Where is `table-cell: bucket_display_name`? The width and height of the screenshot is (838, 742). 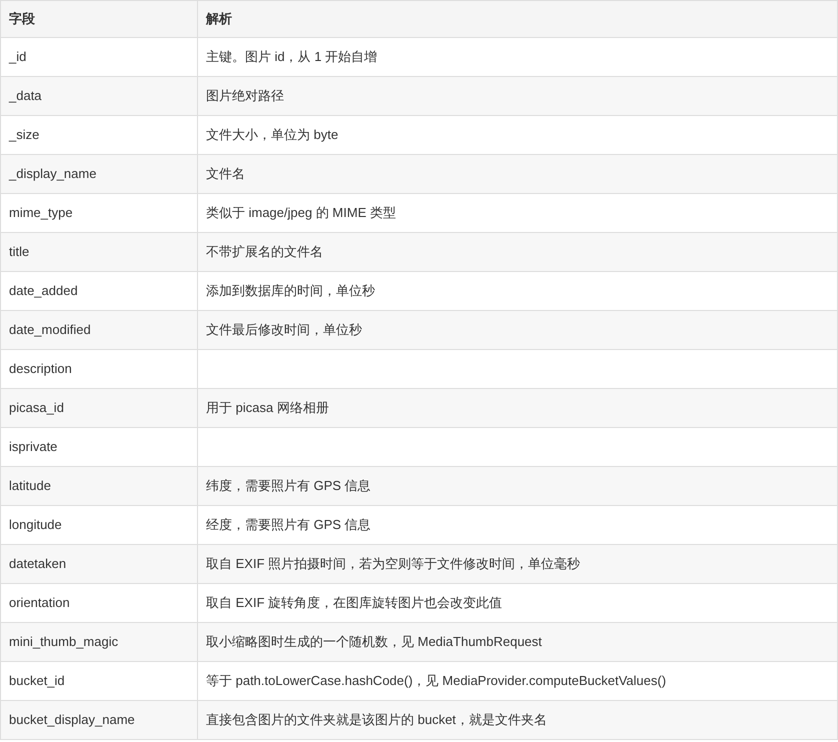 table-cell: bucket_display_name is located at coordinates (99, 720).